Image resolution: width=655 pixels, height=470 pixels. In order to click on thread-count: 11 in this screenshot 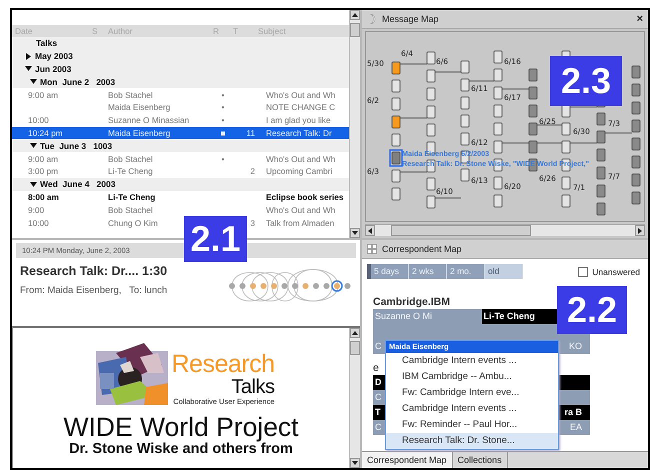, I will do `click(250, 133)`.